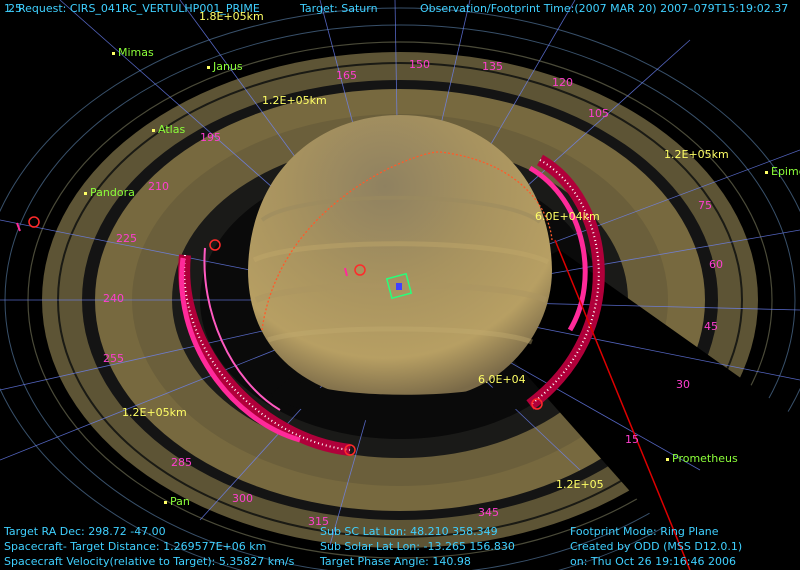 The height and width of the screenshot is (570, 800). Describe the element at coordinates (711, 326) in the screenshot. I see `longitude-label: 45` at that location.